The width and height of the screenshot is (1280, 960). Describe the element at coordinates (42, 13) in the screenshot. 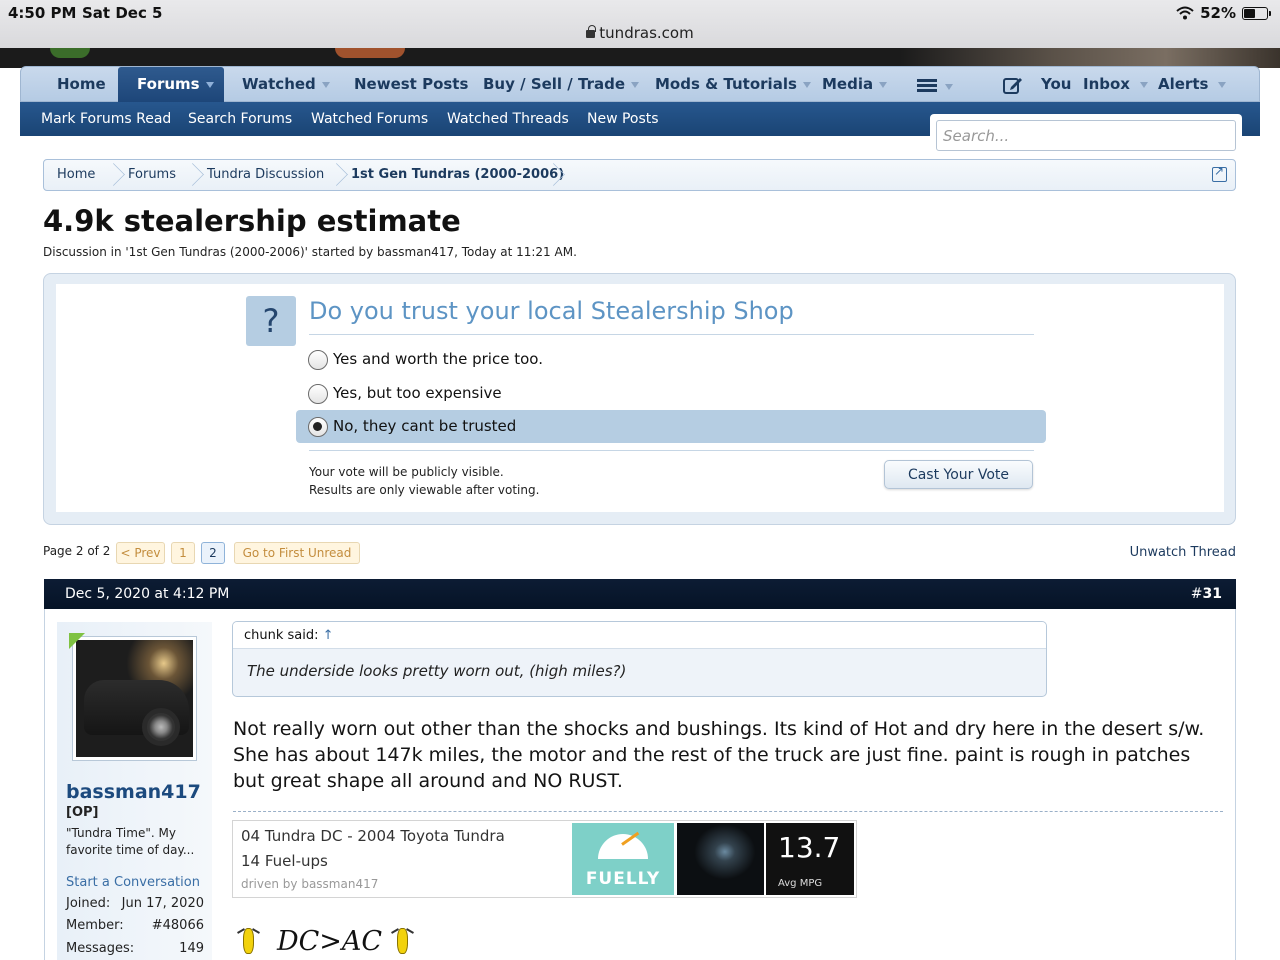

I see `status-time: 4:50 PM` at that location.